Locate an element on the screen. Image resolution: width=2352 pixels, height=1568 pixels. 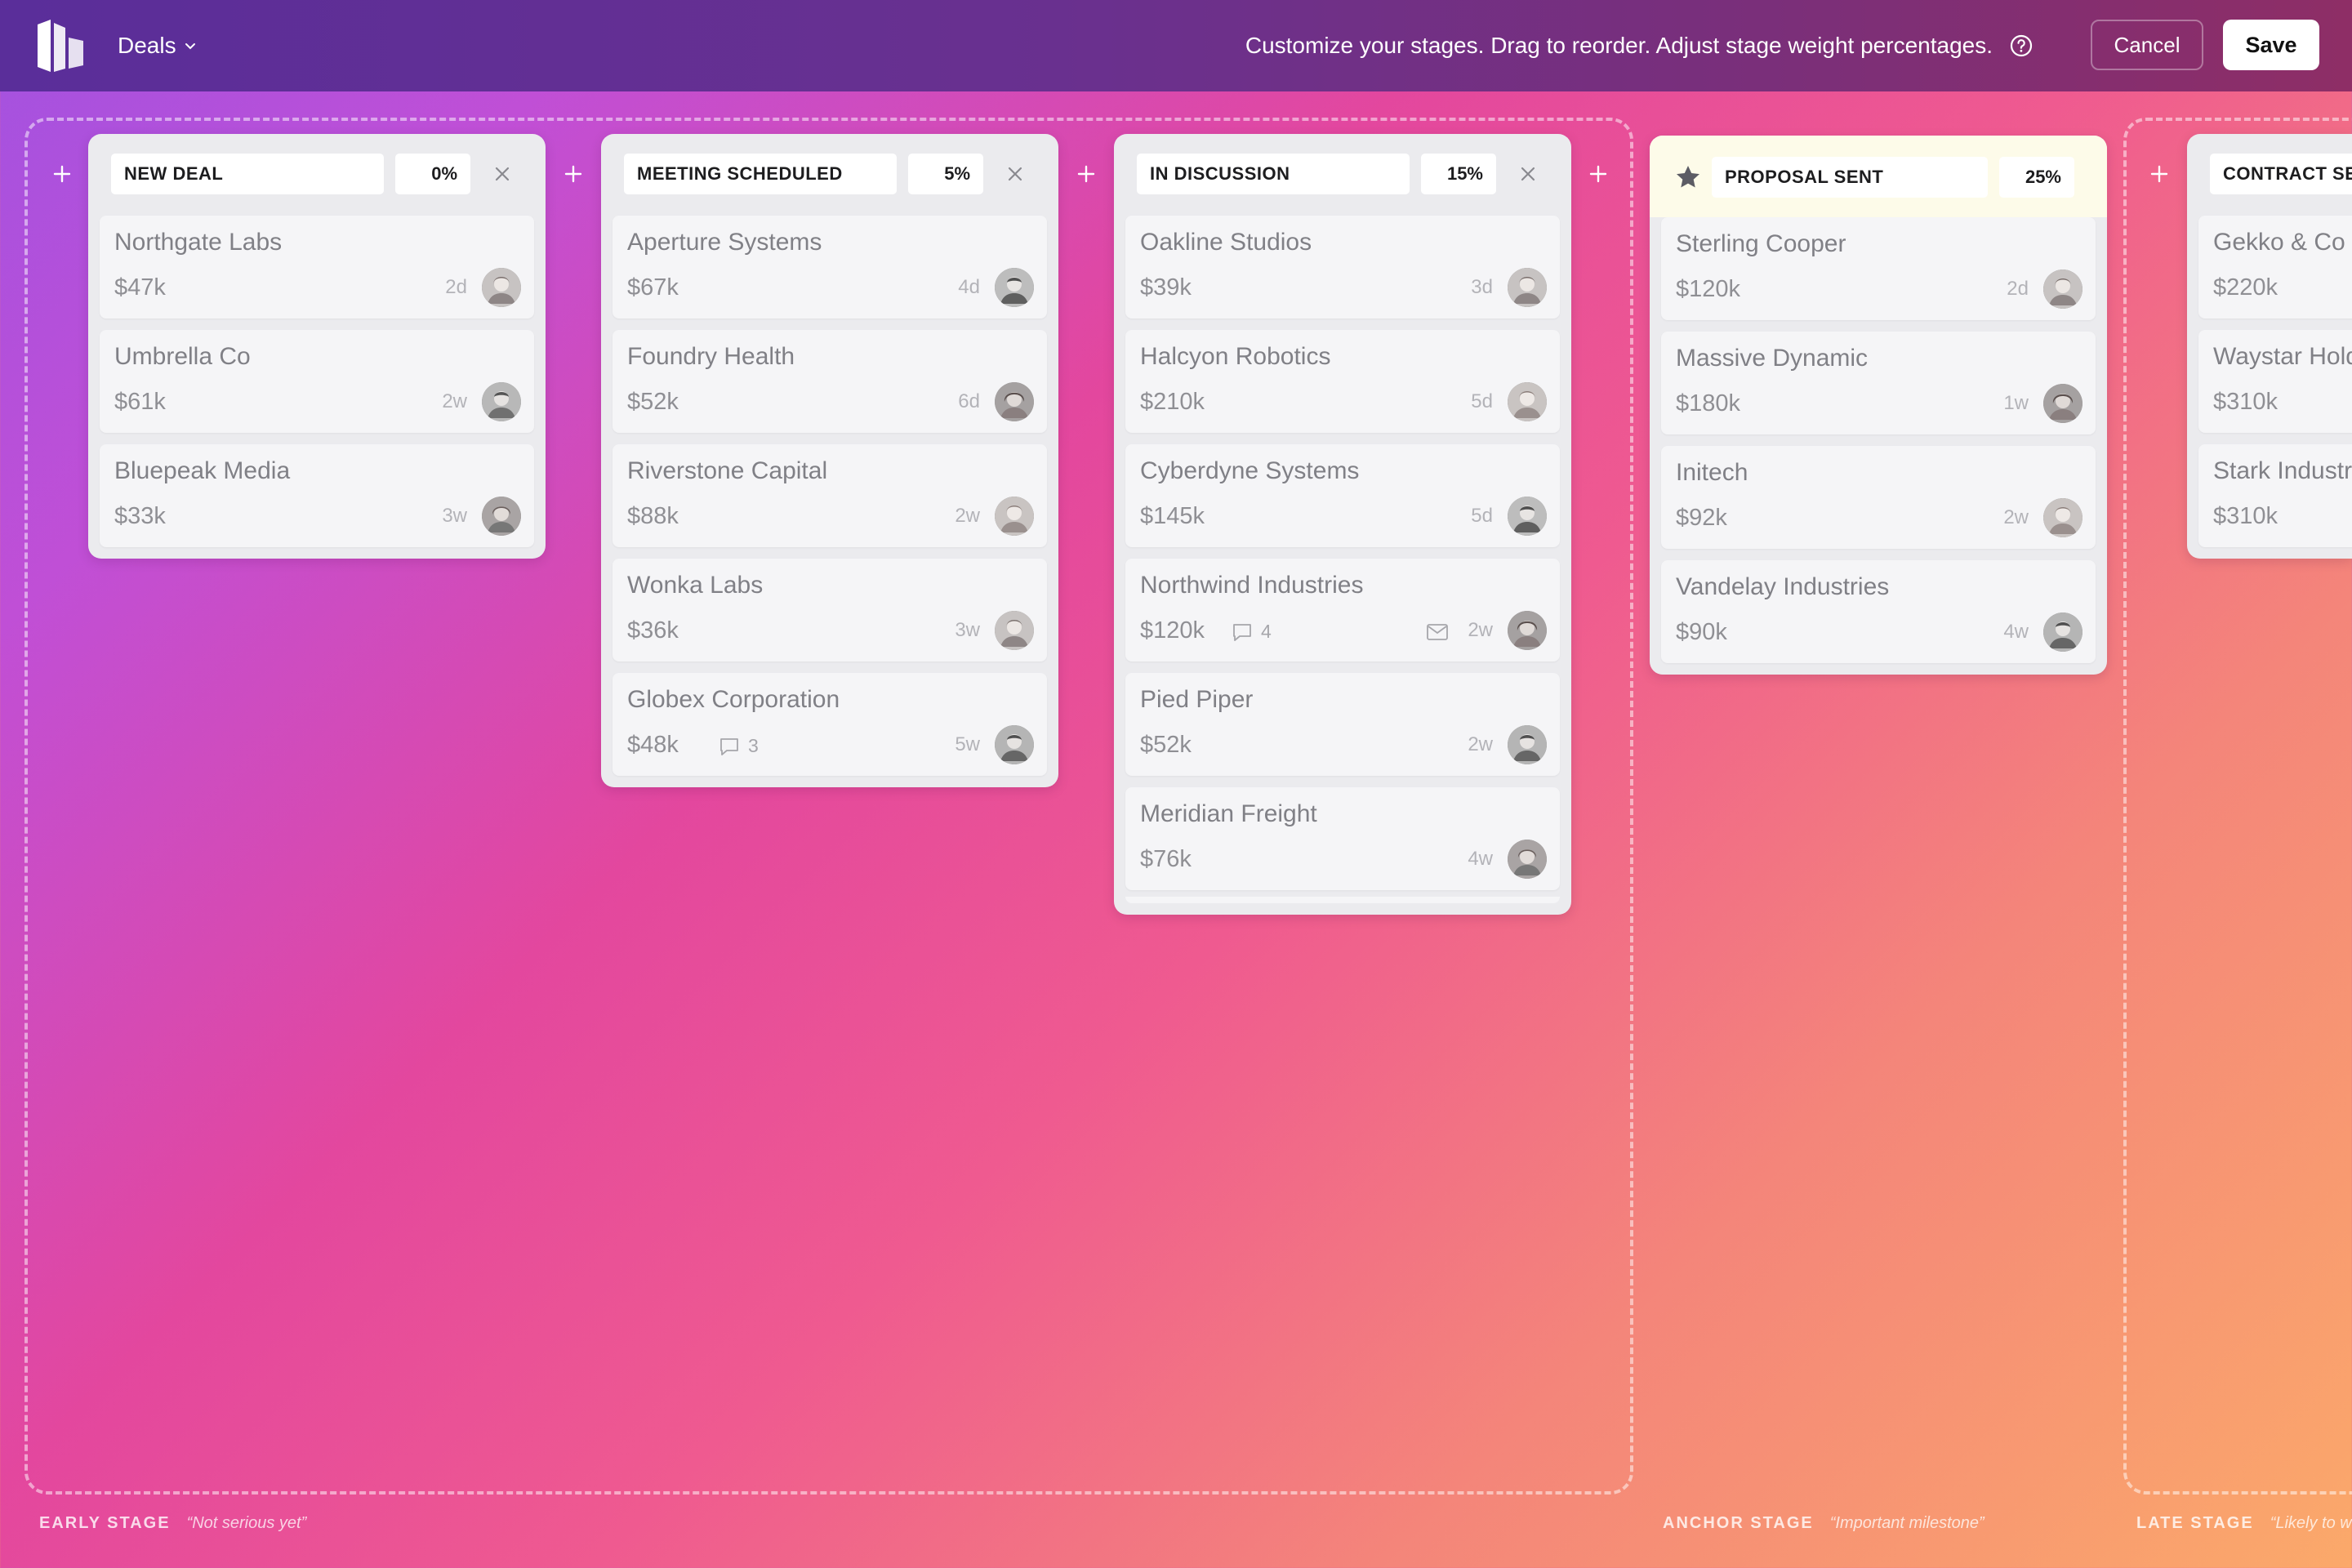
deal-age: 4d is located at coordinates (969, 287).